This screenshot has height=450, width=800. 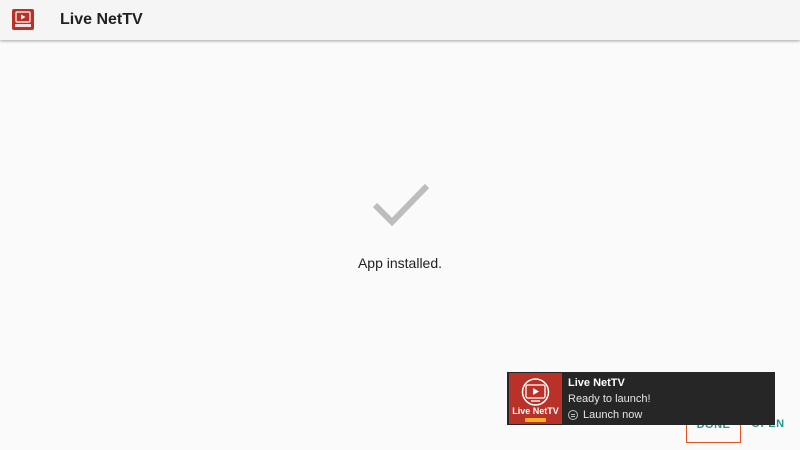 What do you see at coordinates (609, 399) in the screenshot?
I see `notification-message: Ready to launch!` at bounding box center [609, 399].